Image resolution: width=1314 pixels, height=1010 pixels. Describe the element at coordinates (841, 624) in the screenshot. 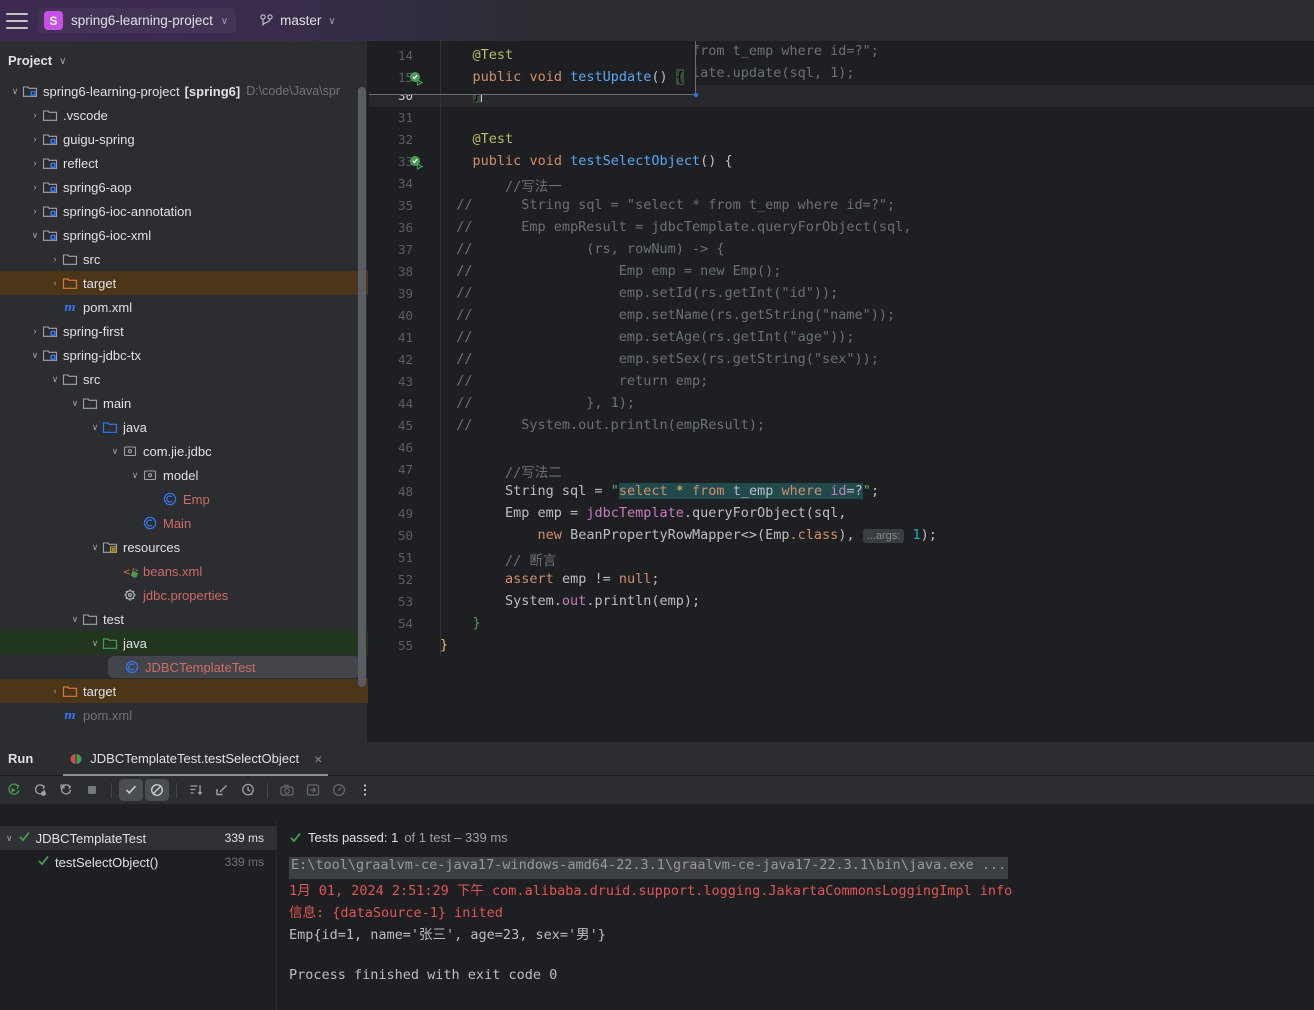

I see `code-line-54: 54 }` at that location.